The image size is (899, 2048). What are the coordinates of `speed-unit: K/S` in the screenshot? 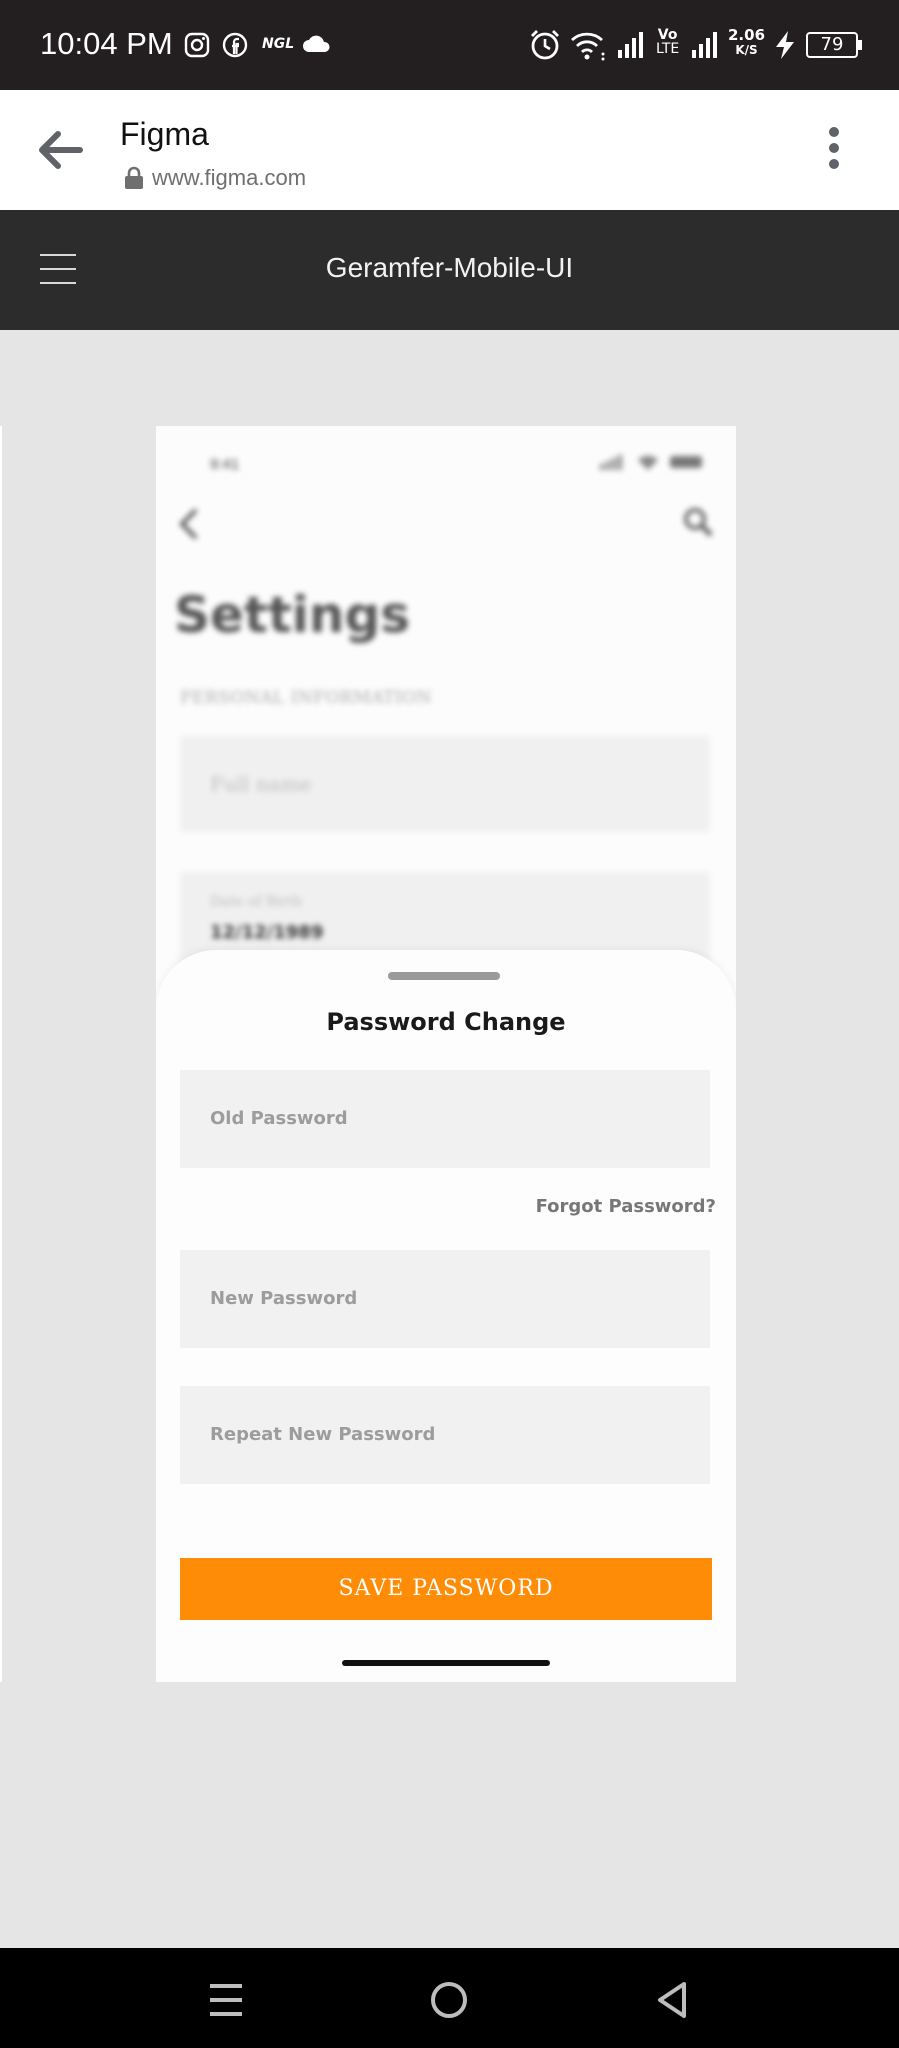 It's located at (746, 50).